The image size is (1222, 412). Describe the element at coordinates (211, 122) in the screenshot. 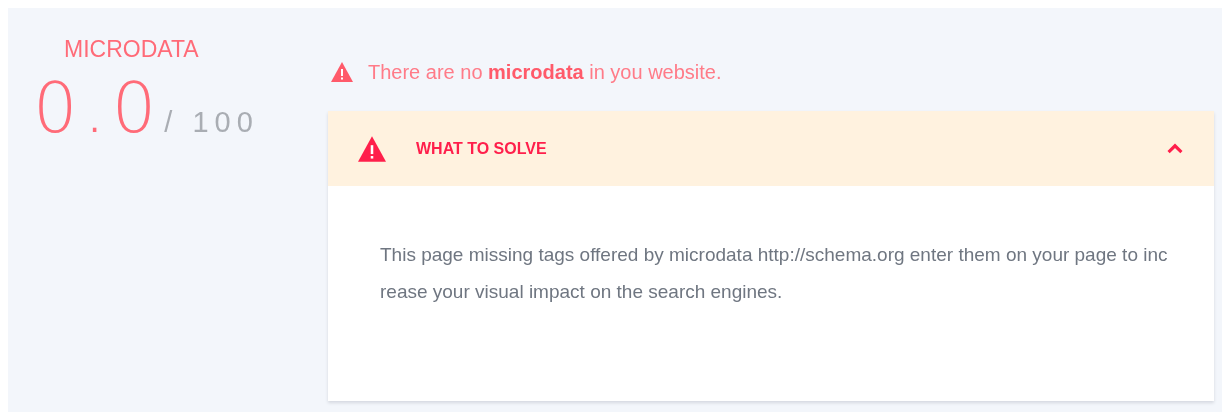

I see `score-max: / 100` at that location.